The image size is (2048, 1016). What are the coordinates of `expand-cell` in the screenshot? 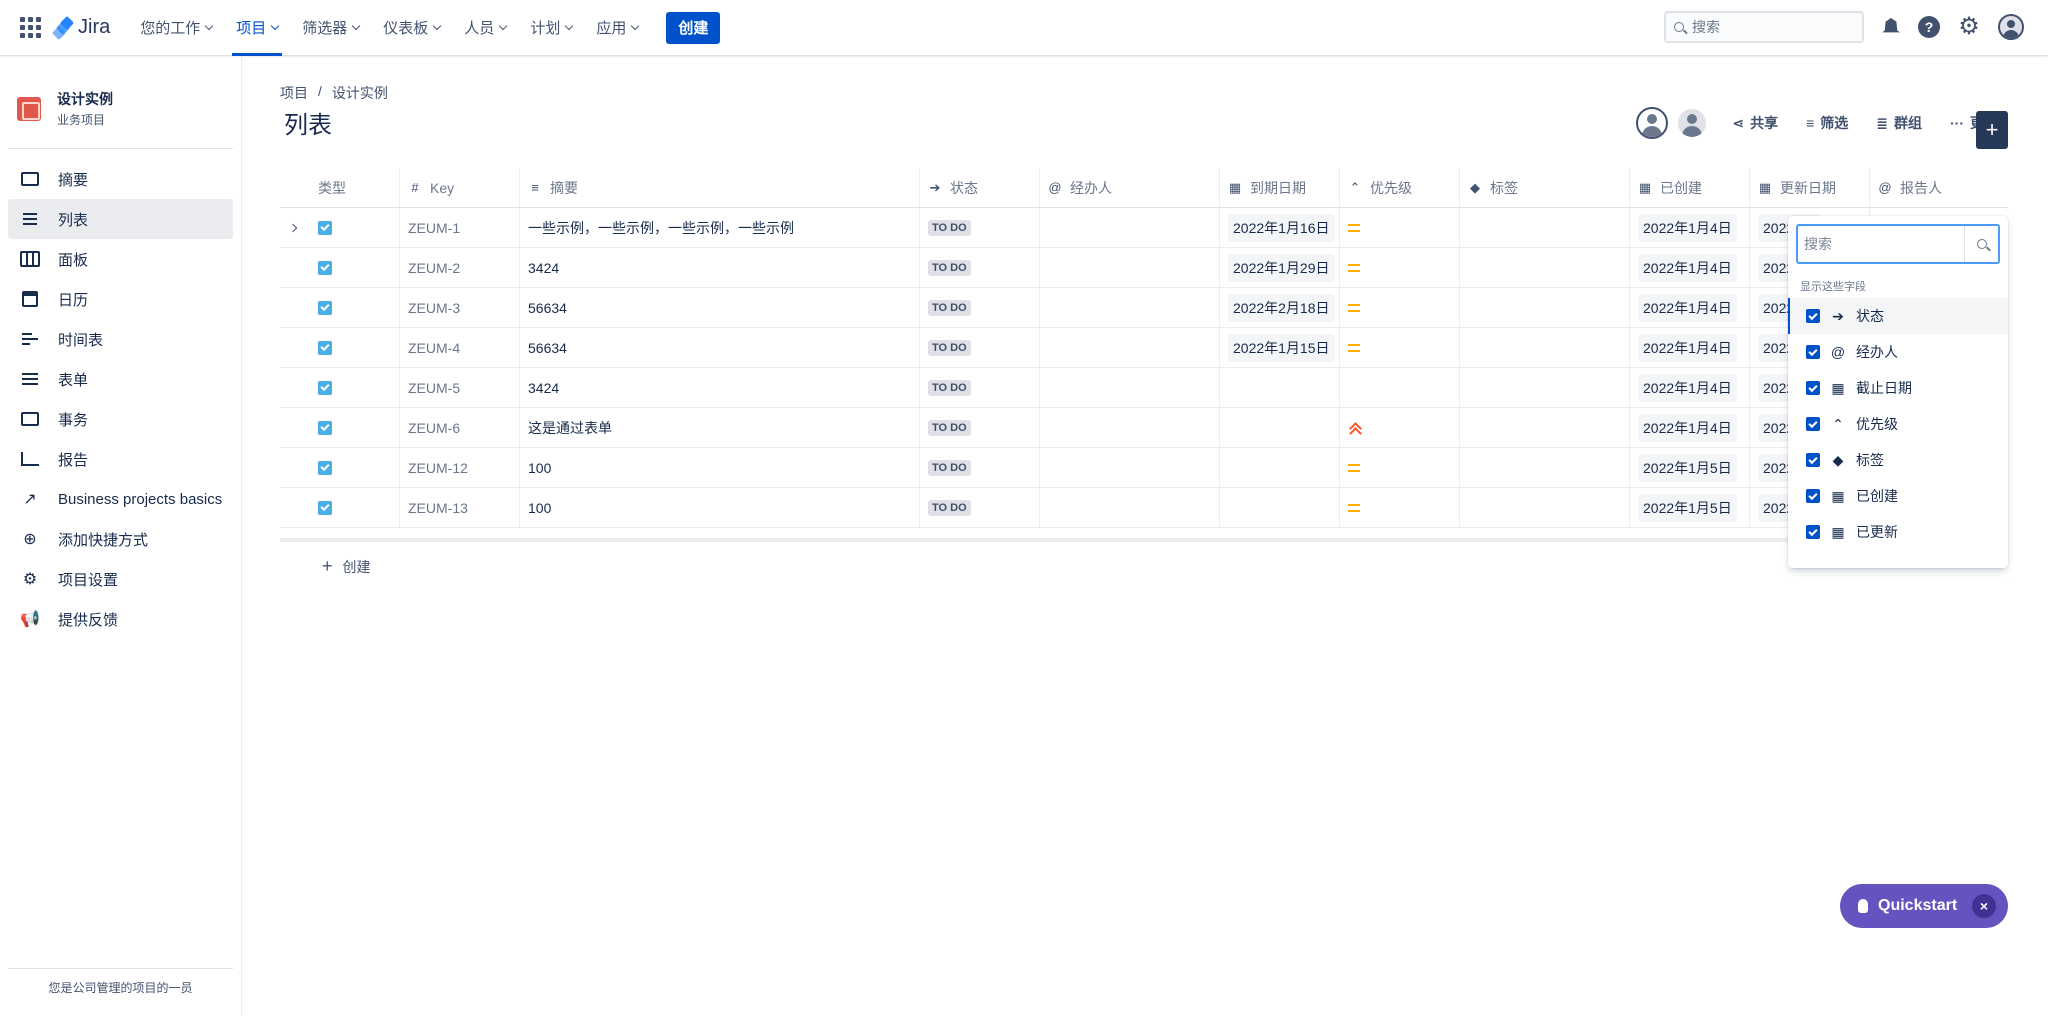 It's located at (293, 227).